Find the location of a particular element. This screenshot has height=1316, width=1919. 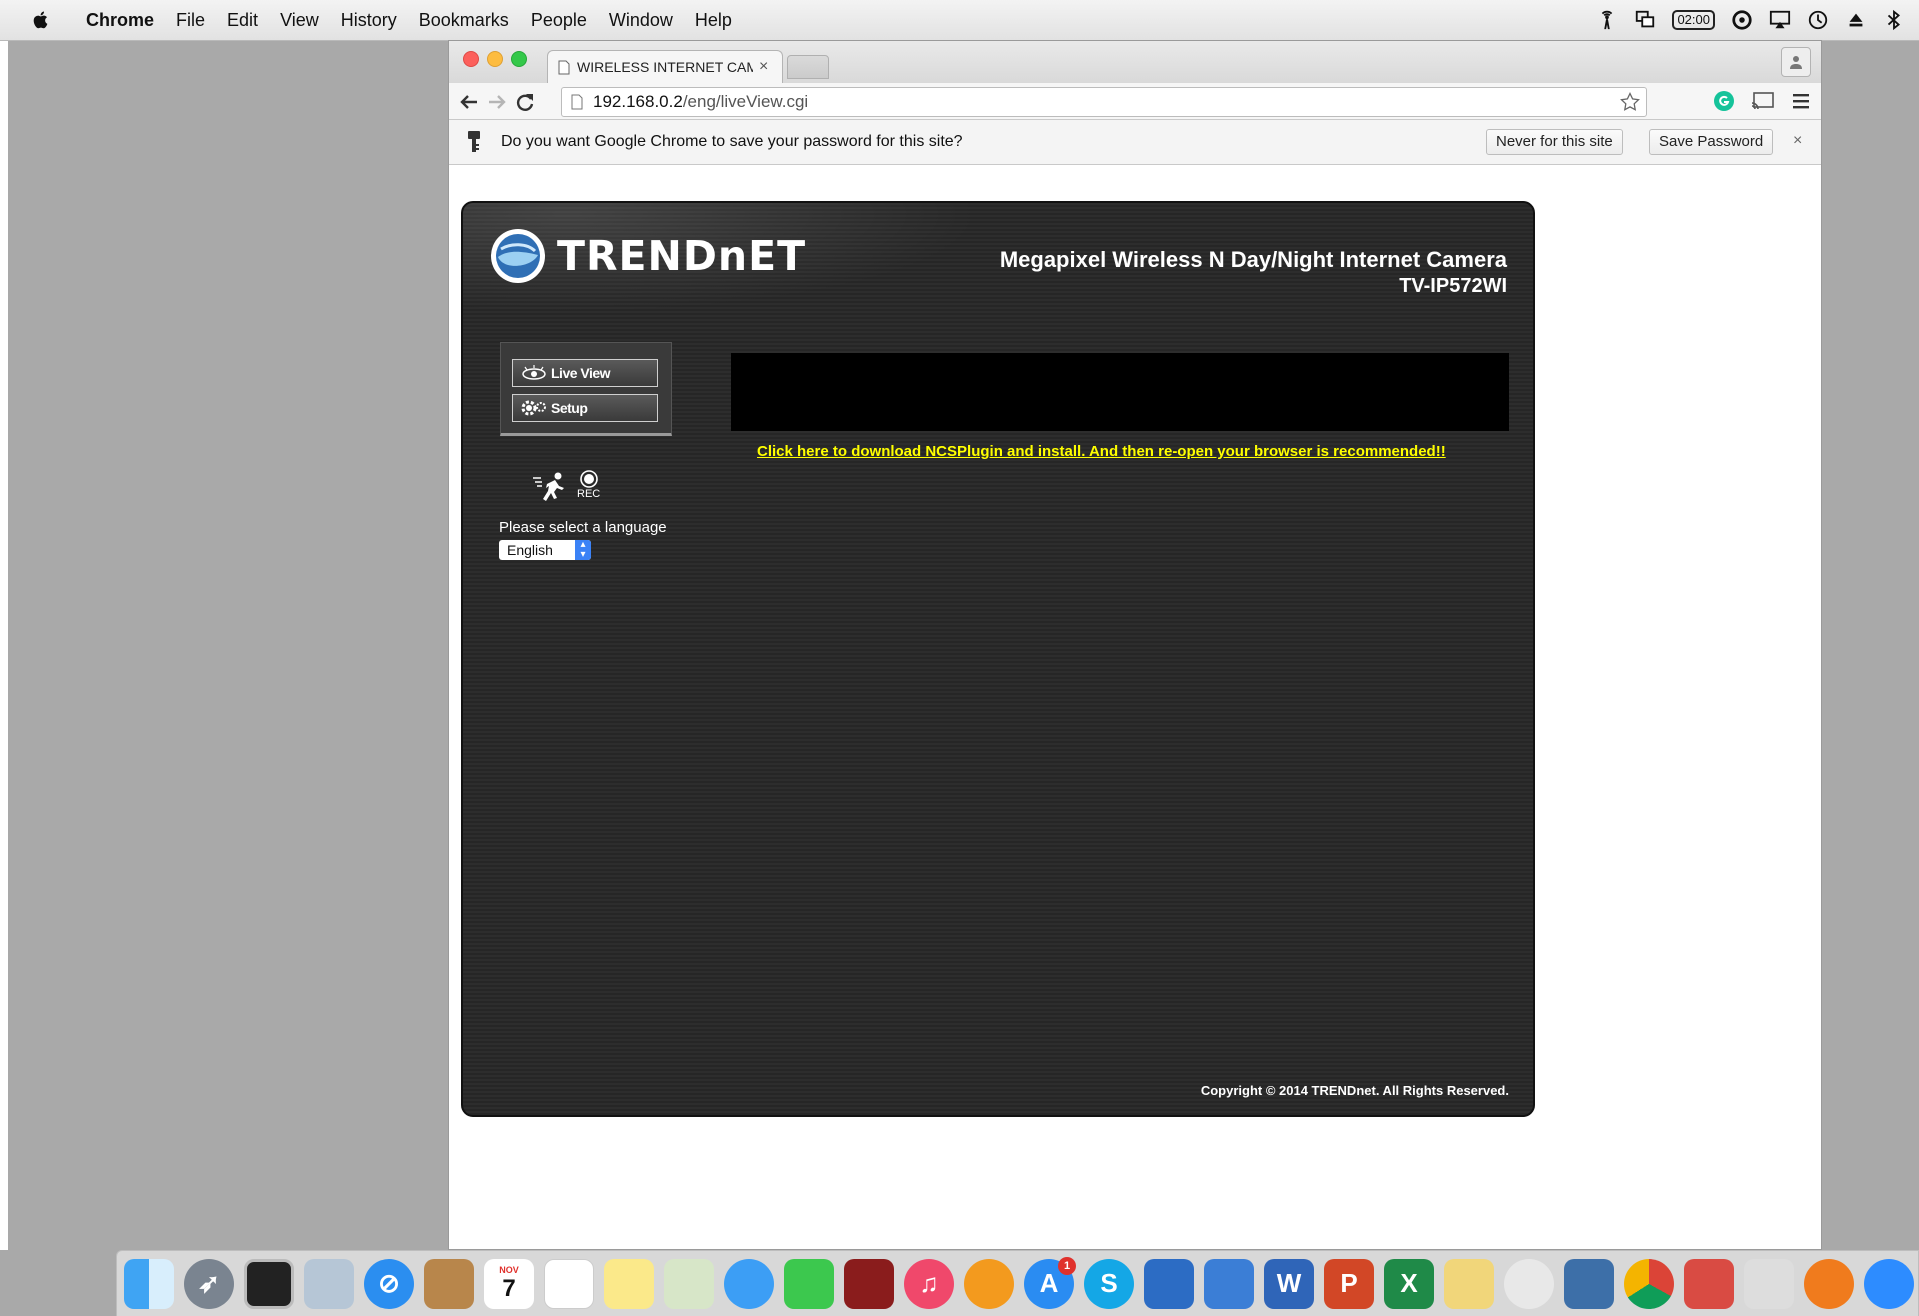

app-store-icon: A1 is located at coordinates (1050, 1282).